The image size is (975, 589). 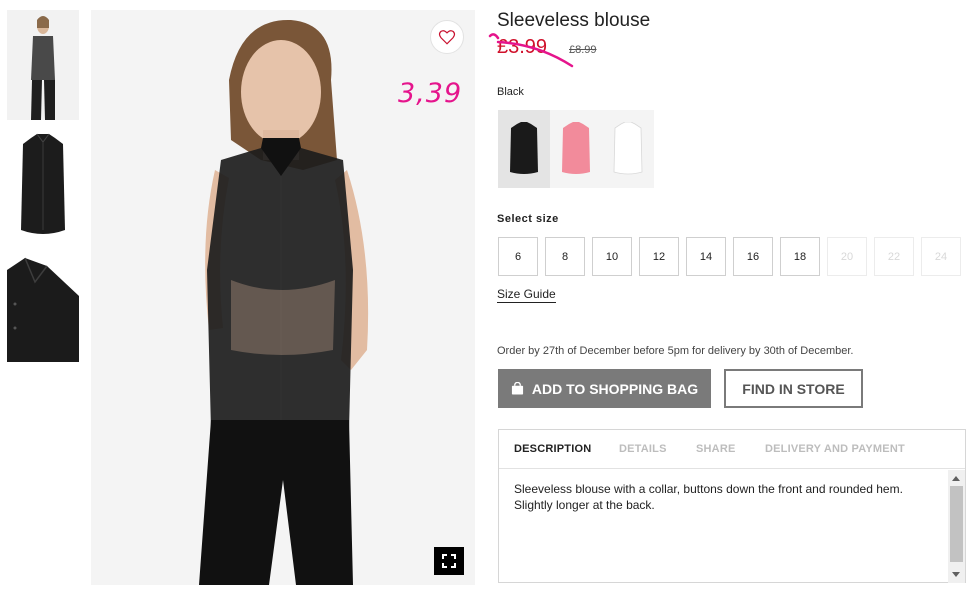 I want to click on handwritten-price-note: 3,39, so click(x=430, y=93).